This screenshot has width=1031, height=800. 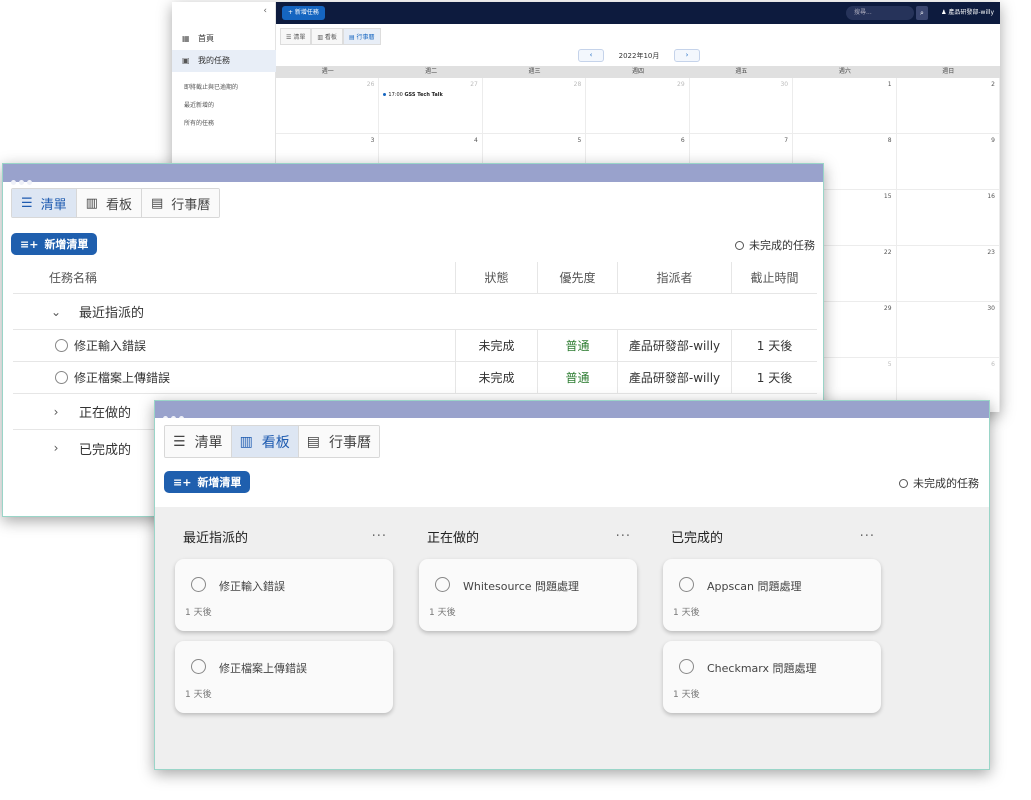 I want to click on board-column-in-progress: 正在做的 ··· Whitesource 問題處理 1 天後, so click(x=529, y=576).